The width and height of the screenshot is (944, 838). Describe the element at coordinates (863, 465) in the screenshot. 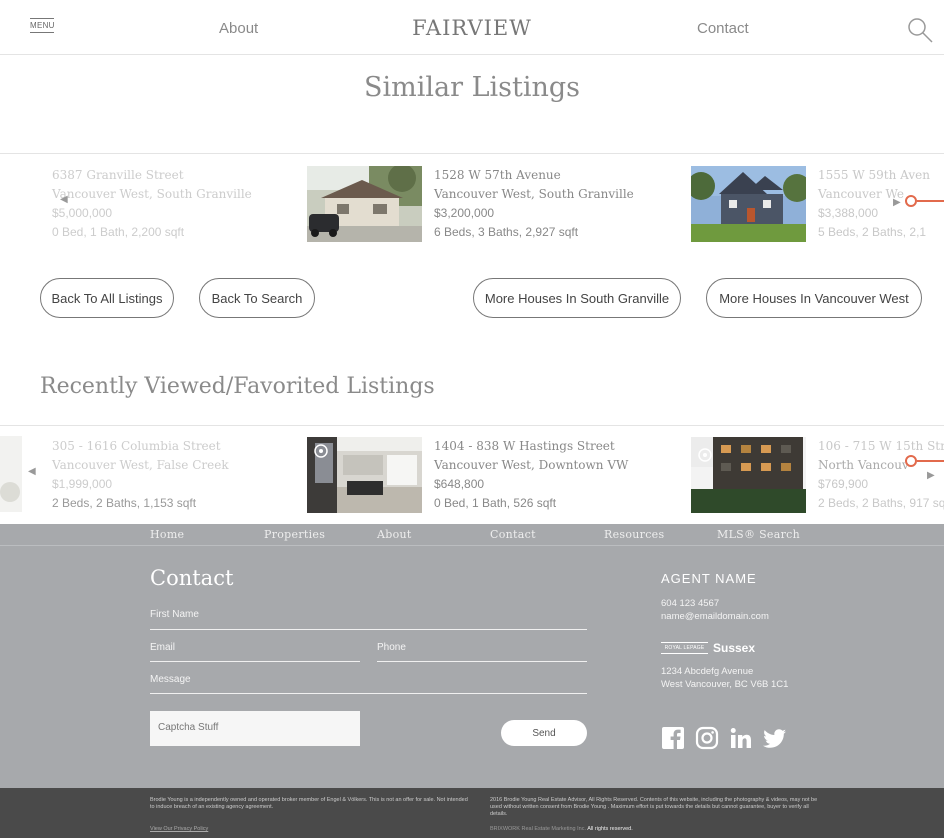

I see `listing-area: North Vancouv` at that location.